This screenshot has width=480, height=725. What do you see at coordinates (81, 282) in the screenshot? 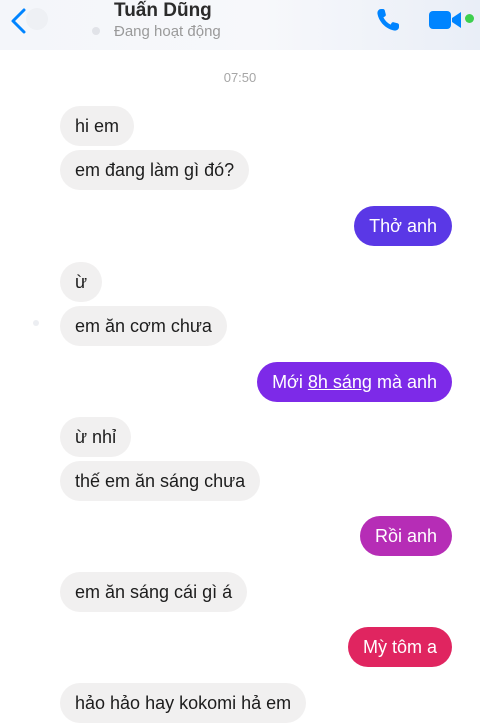
I see `incoming-message: ừ` at bounding box center [81, 282].